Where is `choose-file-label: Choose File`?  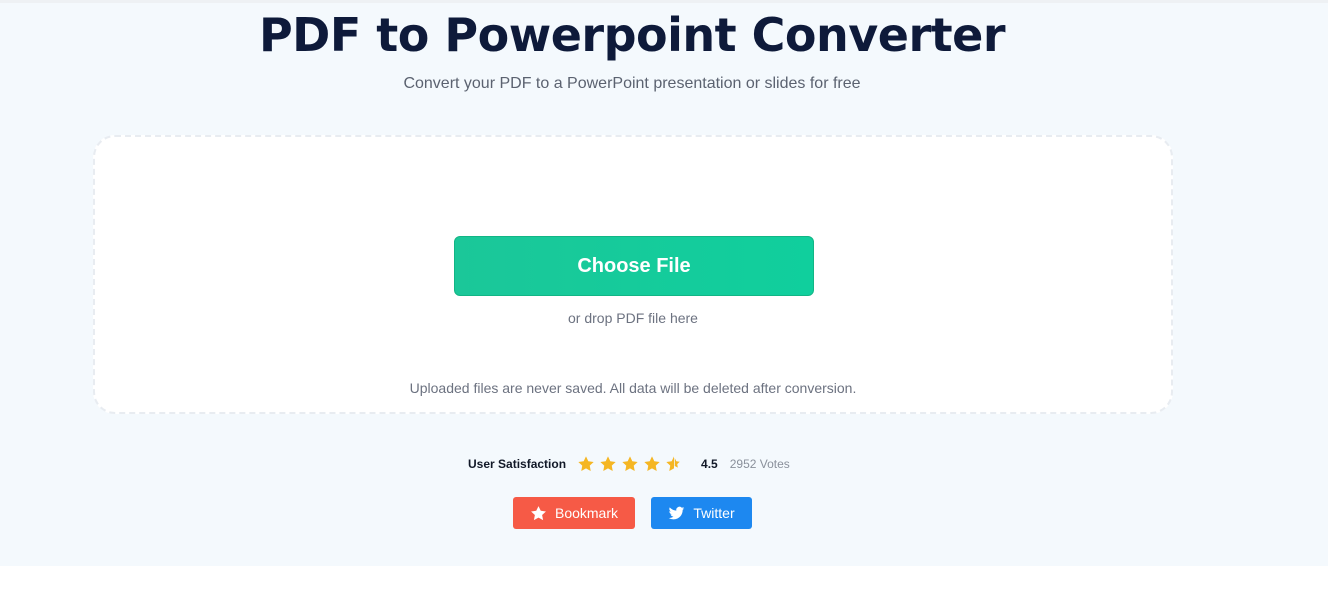 choose-file-label: Choose File is located at coordinates (634, 265).